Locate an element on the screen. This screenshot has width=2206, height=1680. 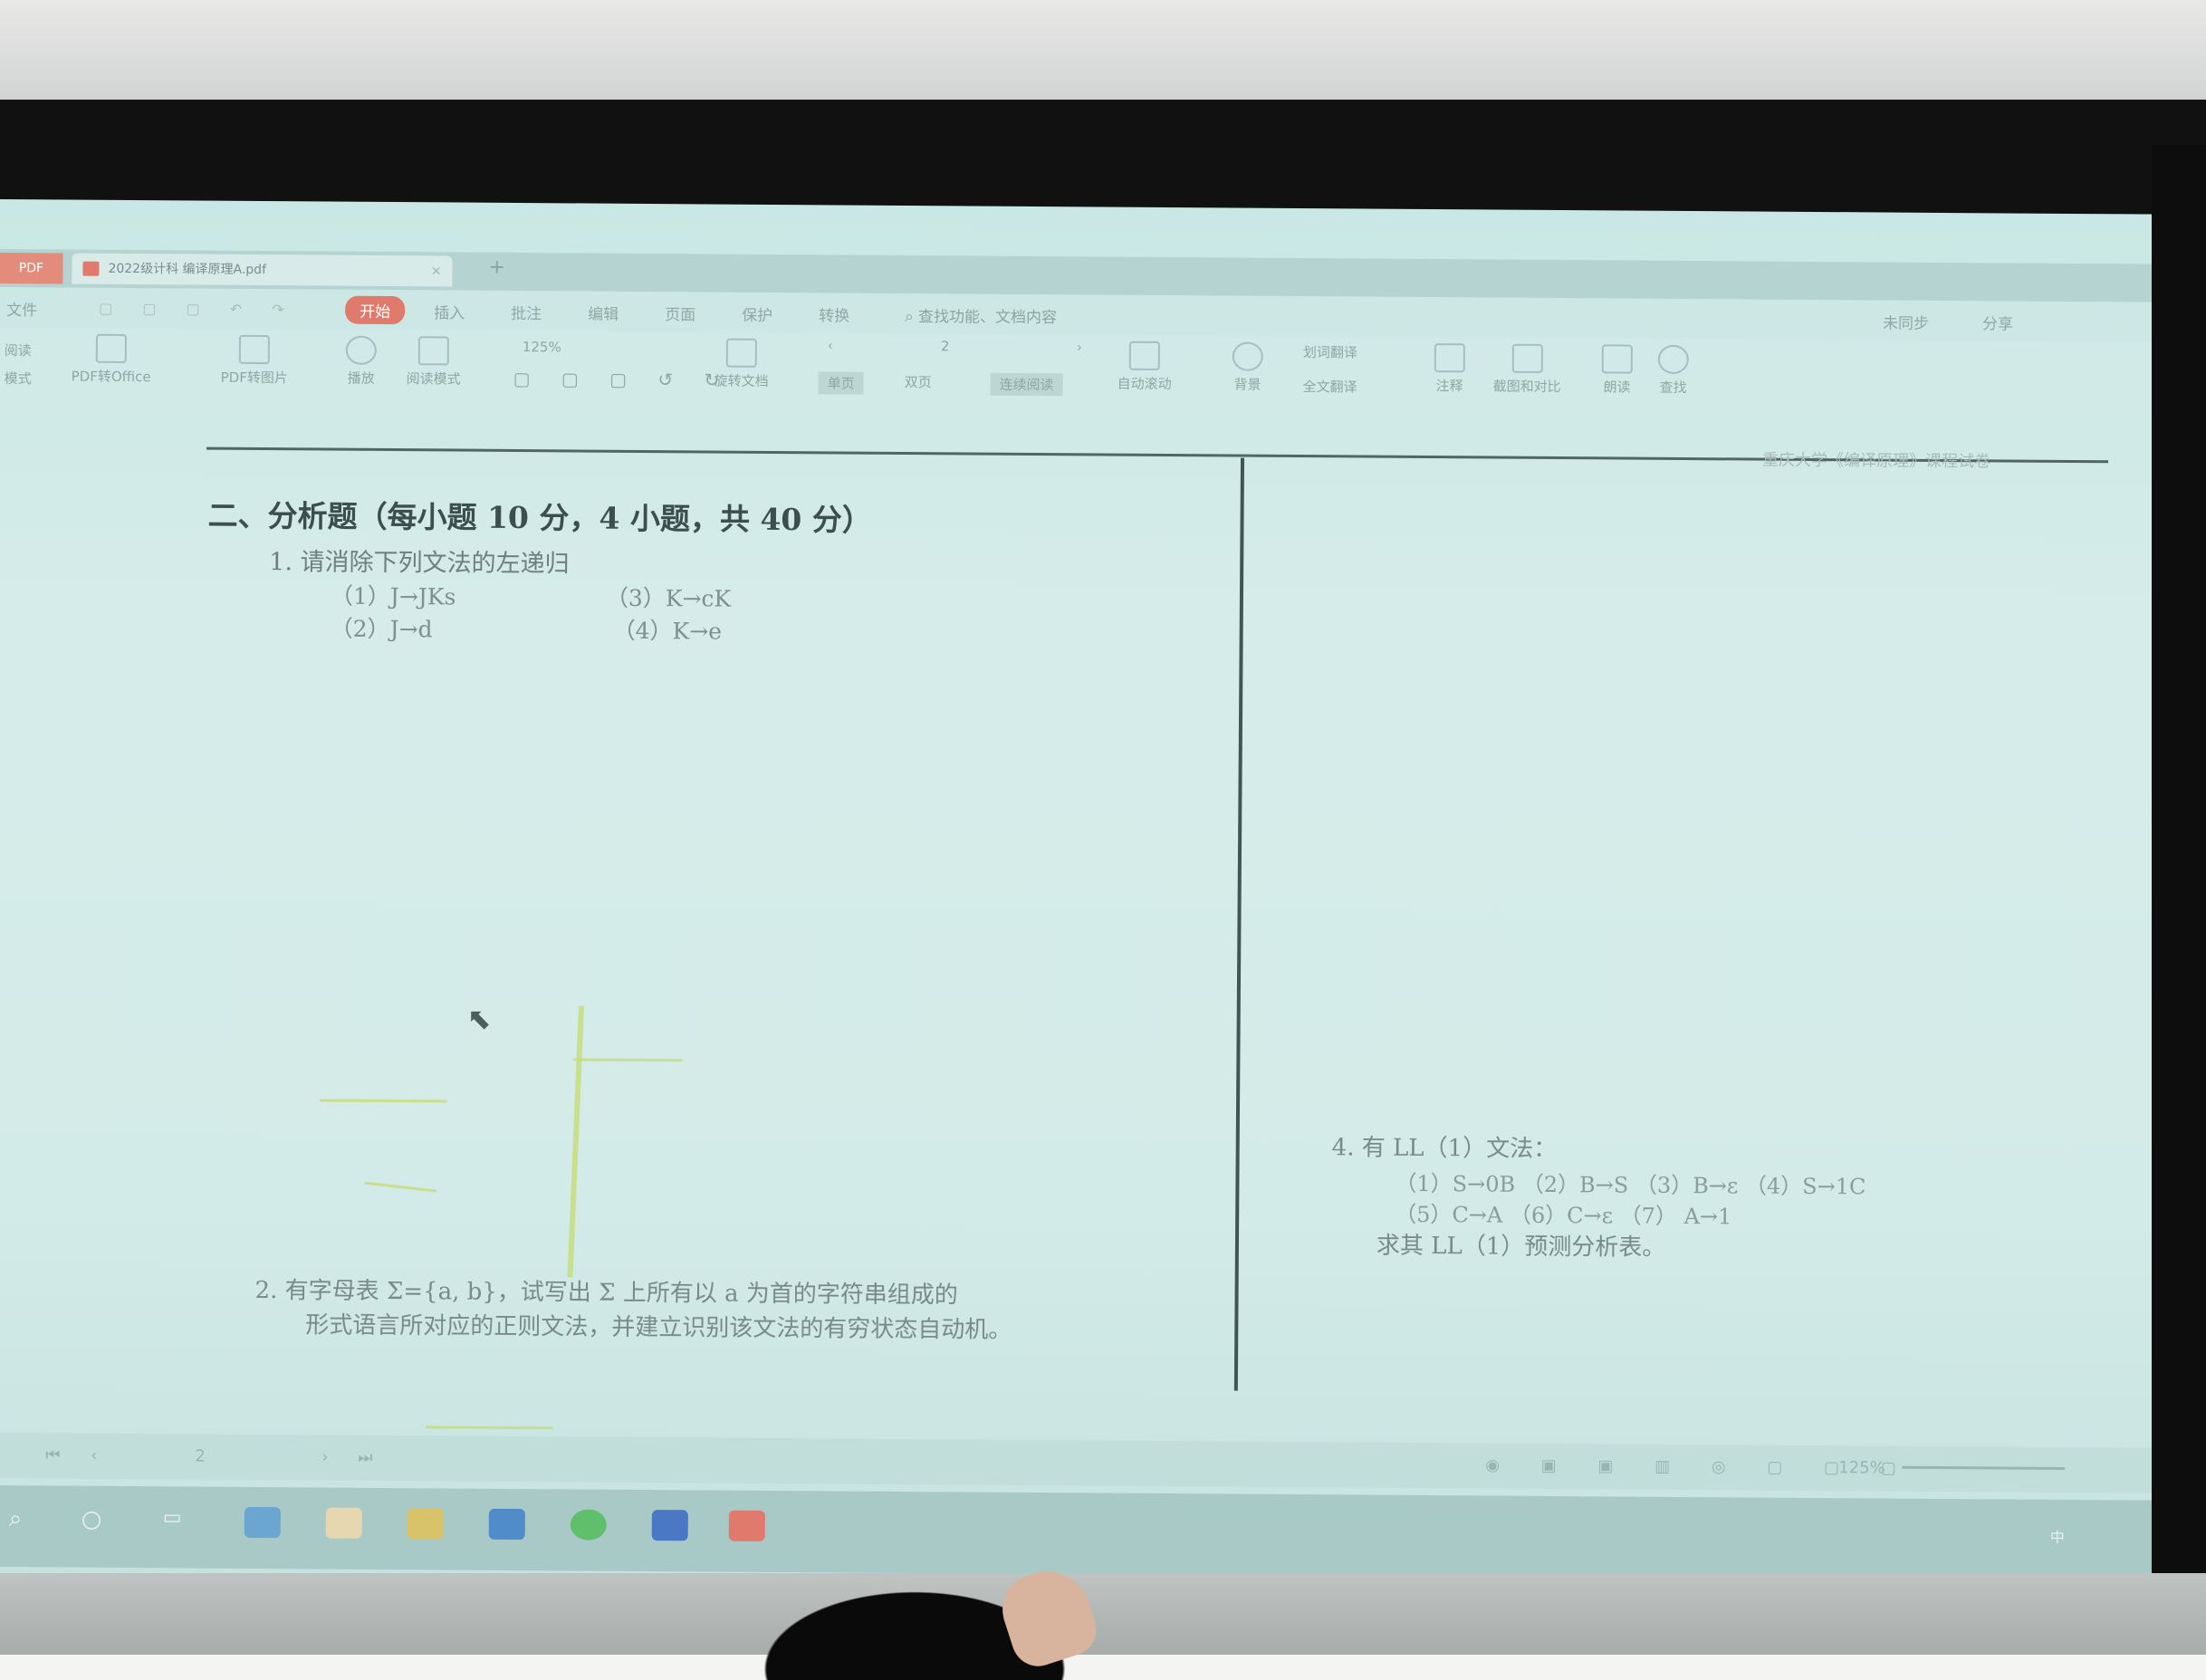
rotate-document-button: 旋转文档 is located at coordinates (742, 361).